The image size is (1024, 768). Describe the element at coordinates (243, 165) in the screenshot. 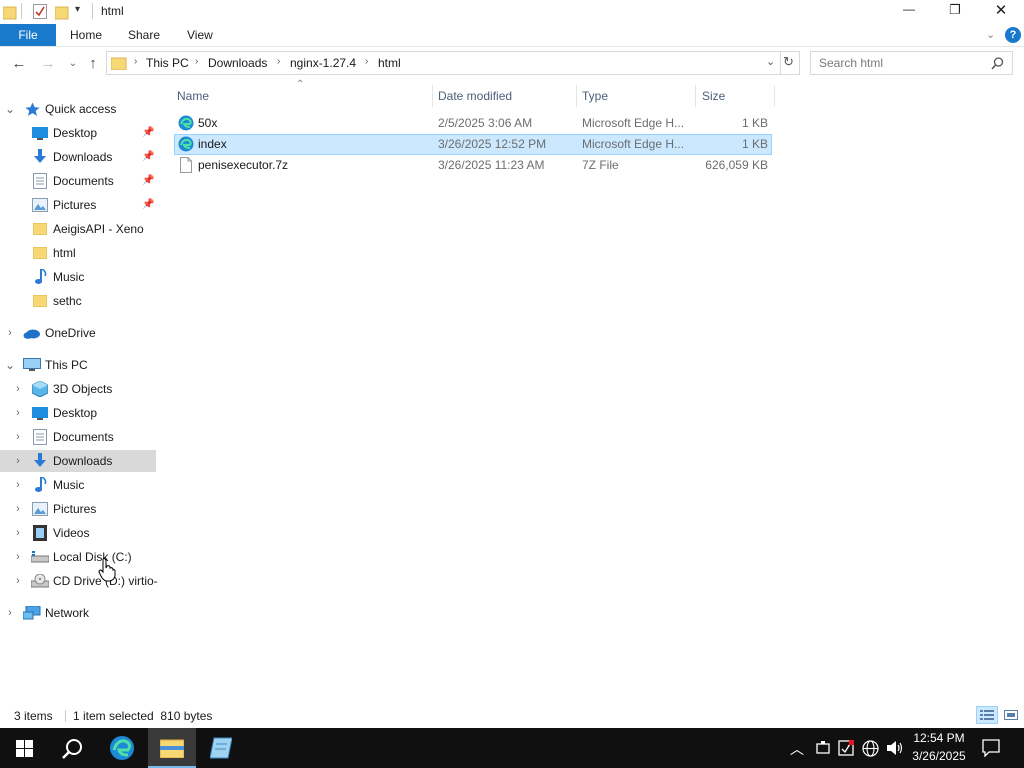

I see `file-name: penisexecutor.7z` at that location.